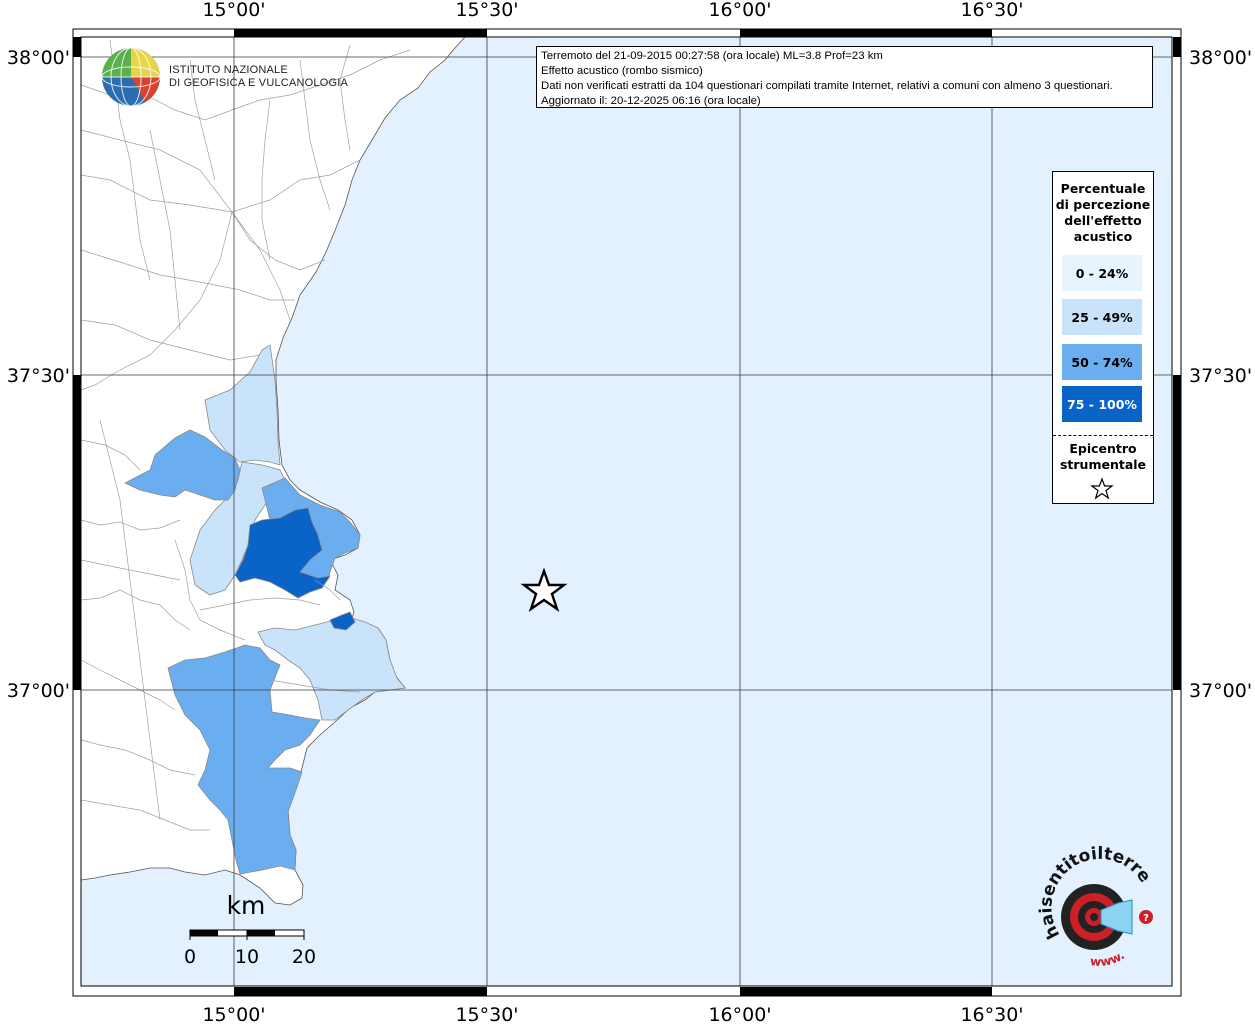 This screenshot has height=1024, width=1255. Describe the element at coordinates (1103, 435) in the screenshot. I see `legend-separator` at that location.